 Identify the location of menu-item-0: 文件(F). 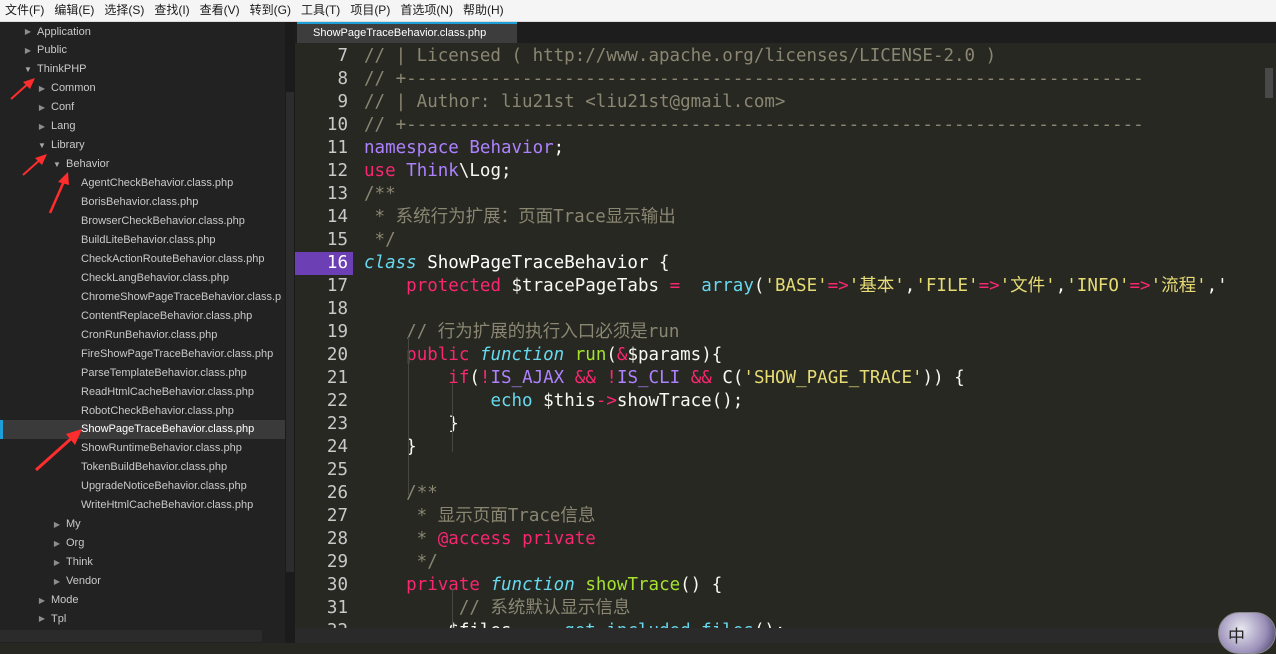
(24, 10).